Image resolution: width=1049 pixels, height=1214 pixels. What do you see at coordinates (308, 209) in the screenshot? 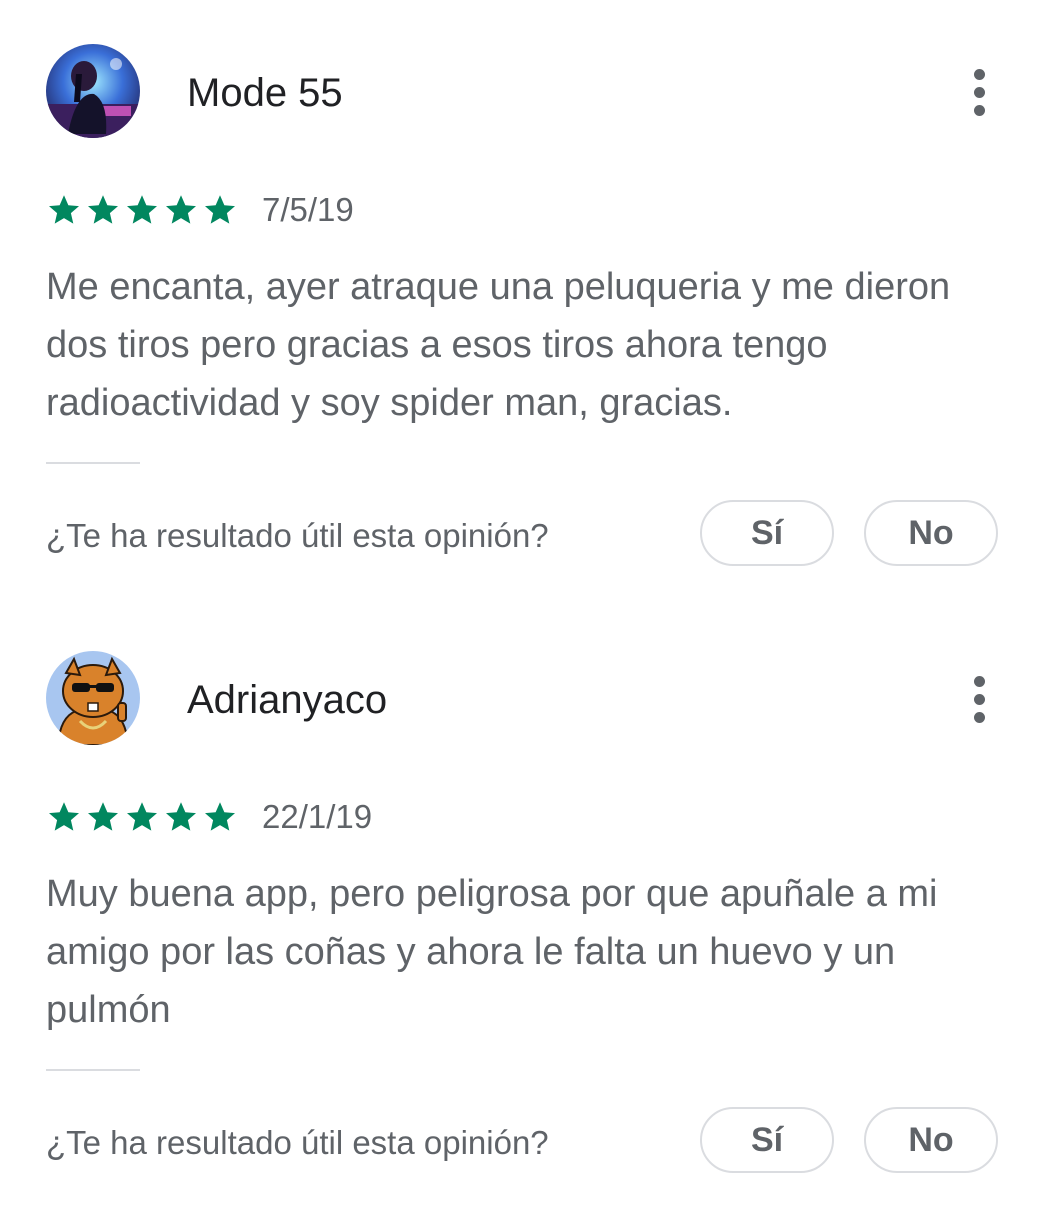
I see `review-date: 7/5/19` at bounding box center [308, 209].